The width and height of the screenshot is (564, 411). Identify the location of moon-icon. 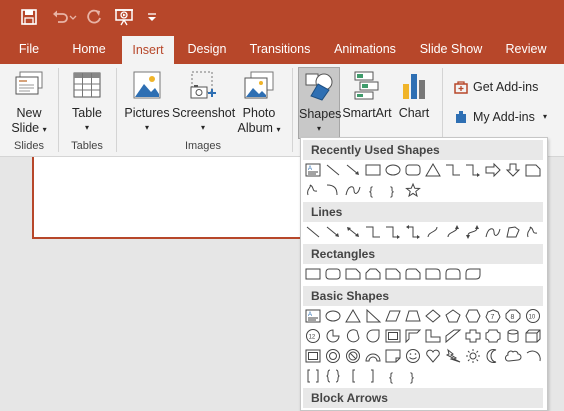
(493, 356).